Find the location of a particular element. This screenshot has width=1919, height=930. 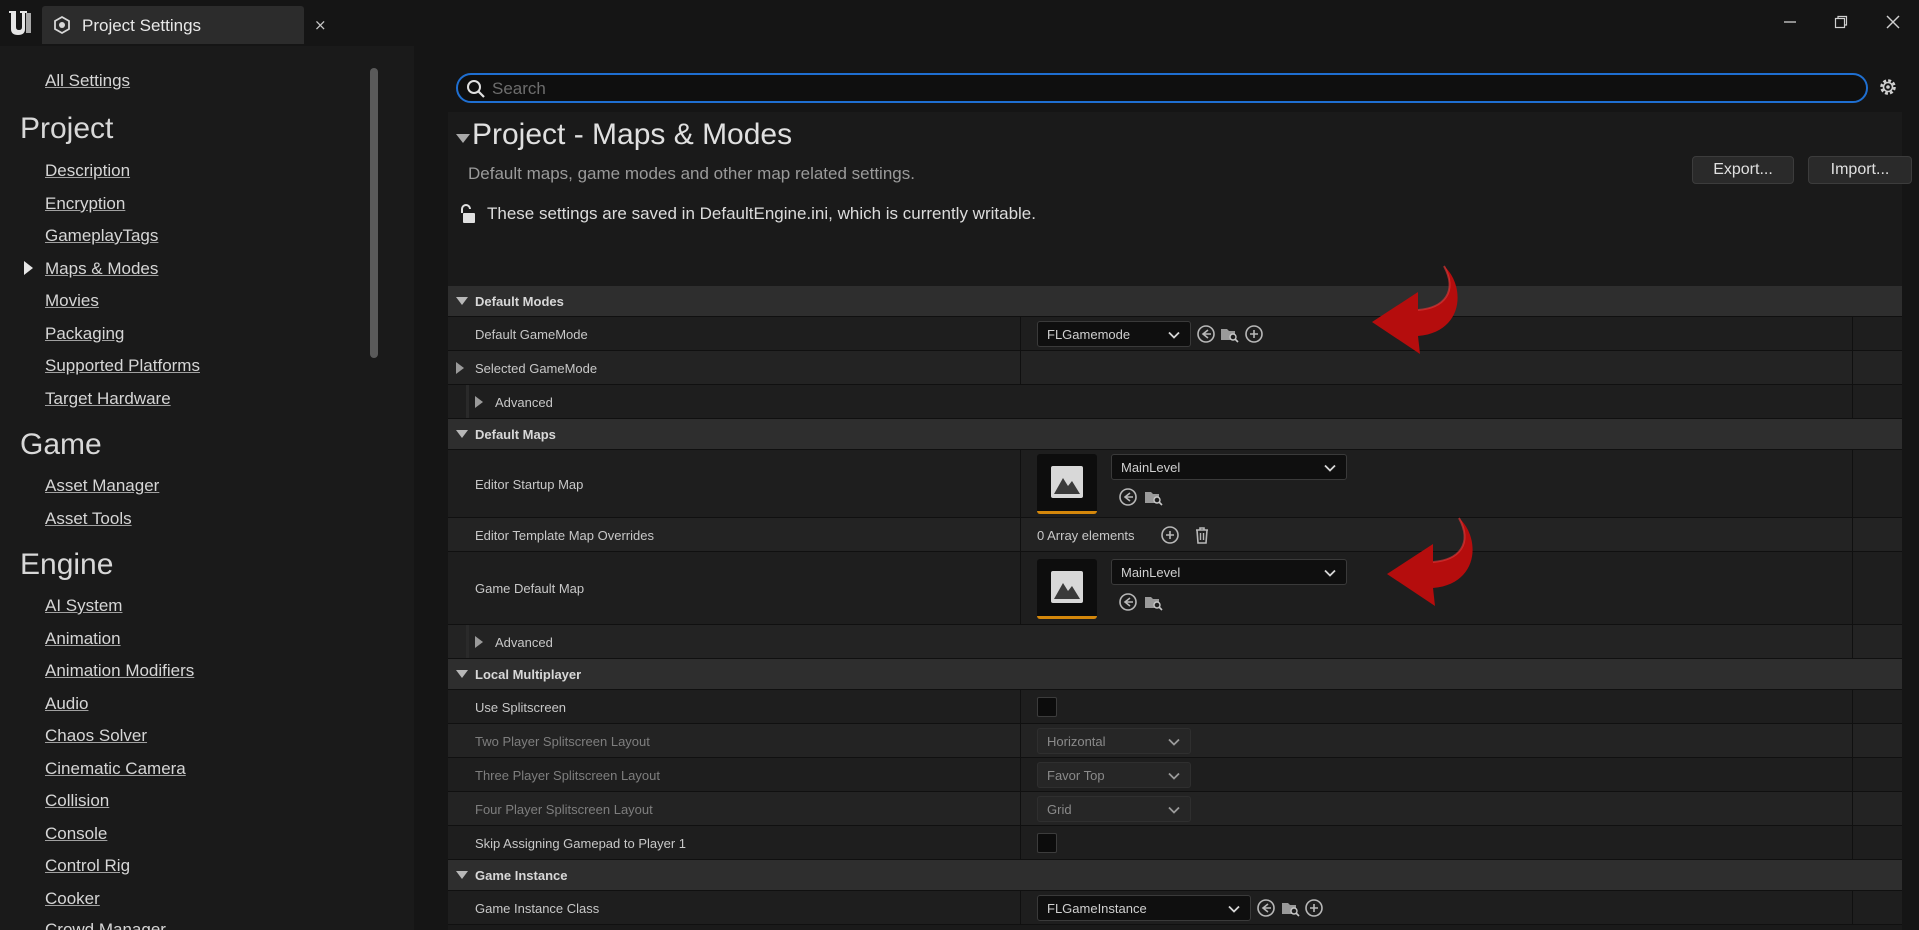

sidebar-scrollbar is located at coordinates (374, 213).